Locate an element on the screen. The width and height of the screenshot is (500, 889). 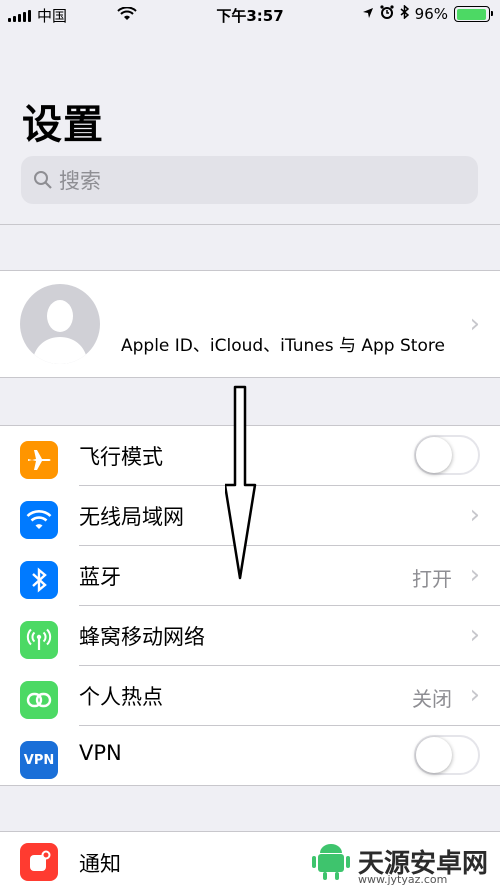
vpn-toggle is located at coordinates (447, 755).